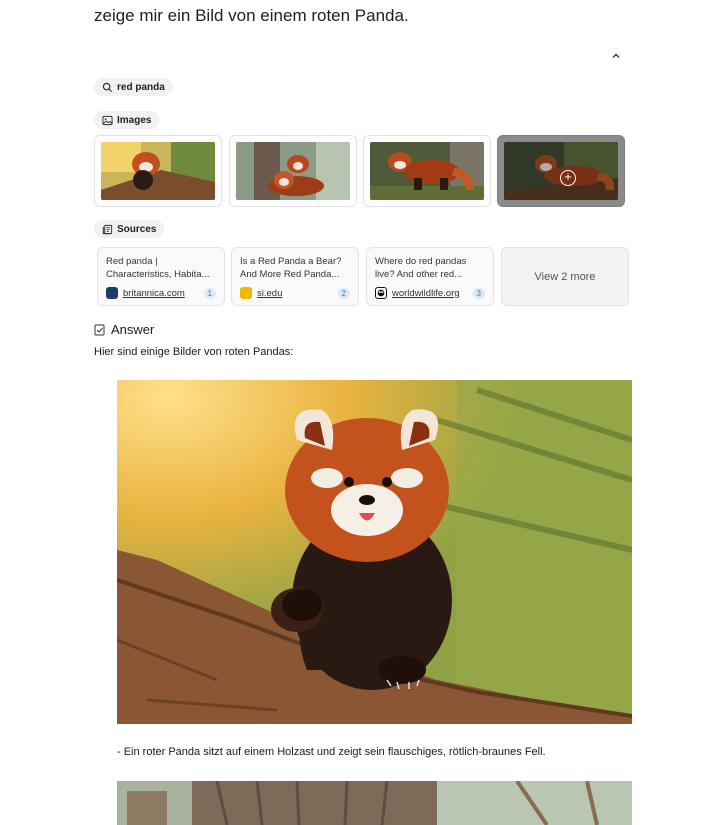 This screenshot has width=725, height=825. Describe the element at coordinates (134, 120) in the screenshot. I see `images-section-label: Images` at that location.